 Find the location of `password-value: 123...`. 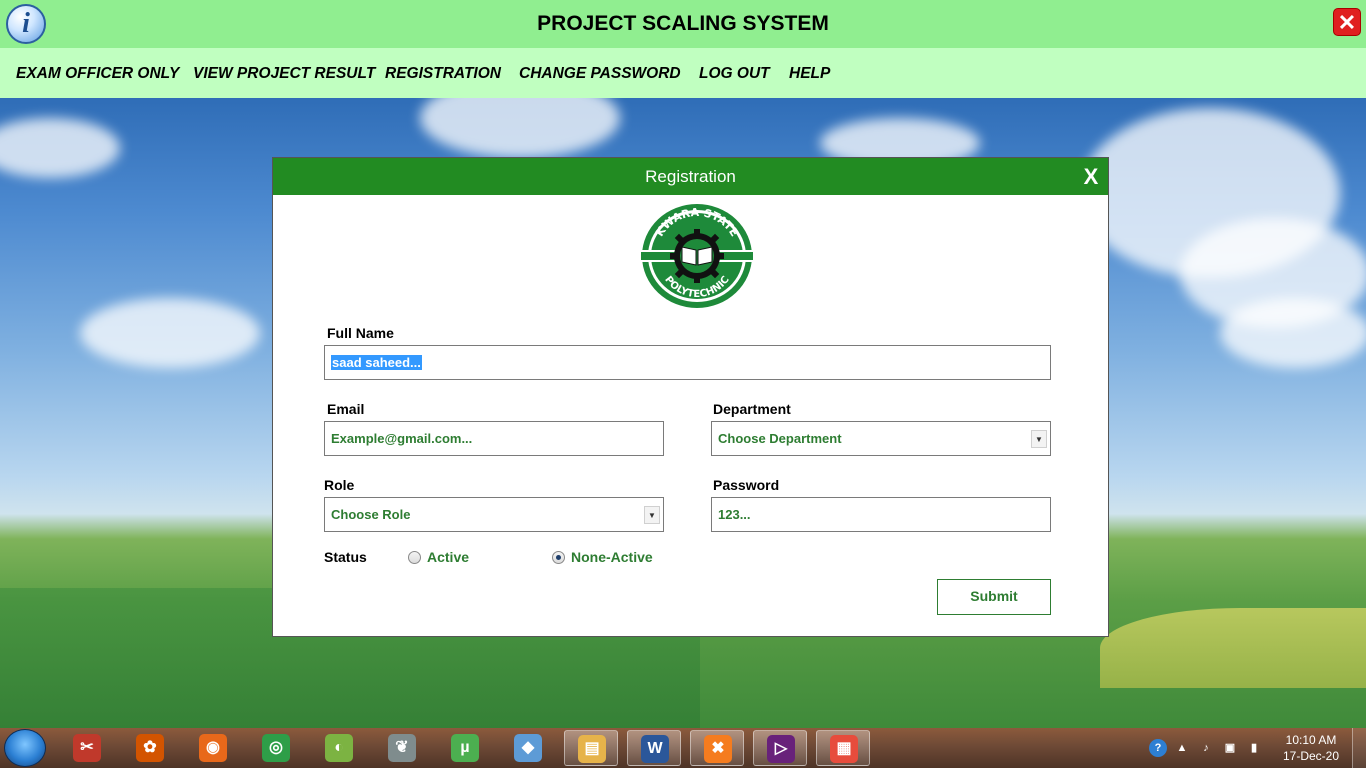

password-value: 123... is located at coordinates (734, 514).